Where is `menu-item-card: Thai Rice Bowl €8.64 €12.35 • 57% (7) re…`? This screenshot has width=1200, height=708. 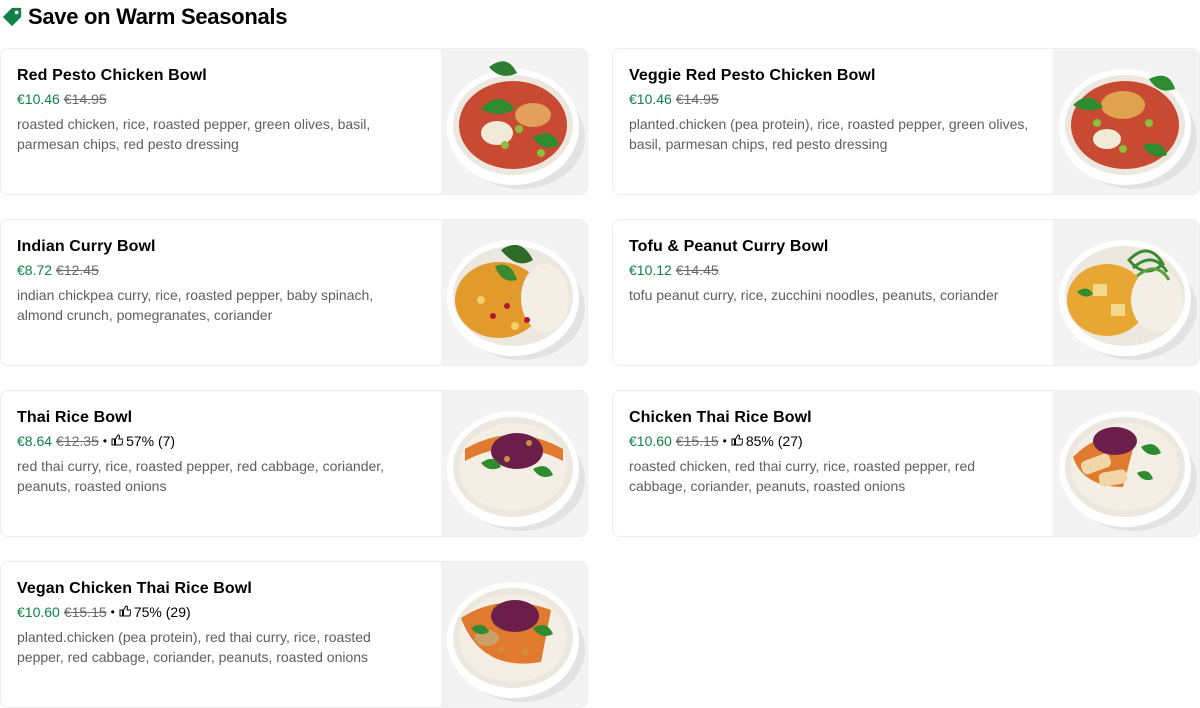
menu-item-card: Thai Rice Bowl €8.64 €12.35 • 57% (7) re… is located at coordinates (294, 463).